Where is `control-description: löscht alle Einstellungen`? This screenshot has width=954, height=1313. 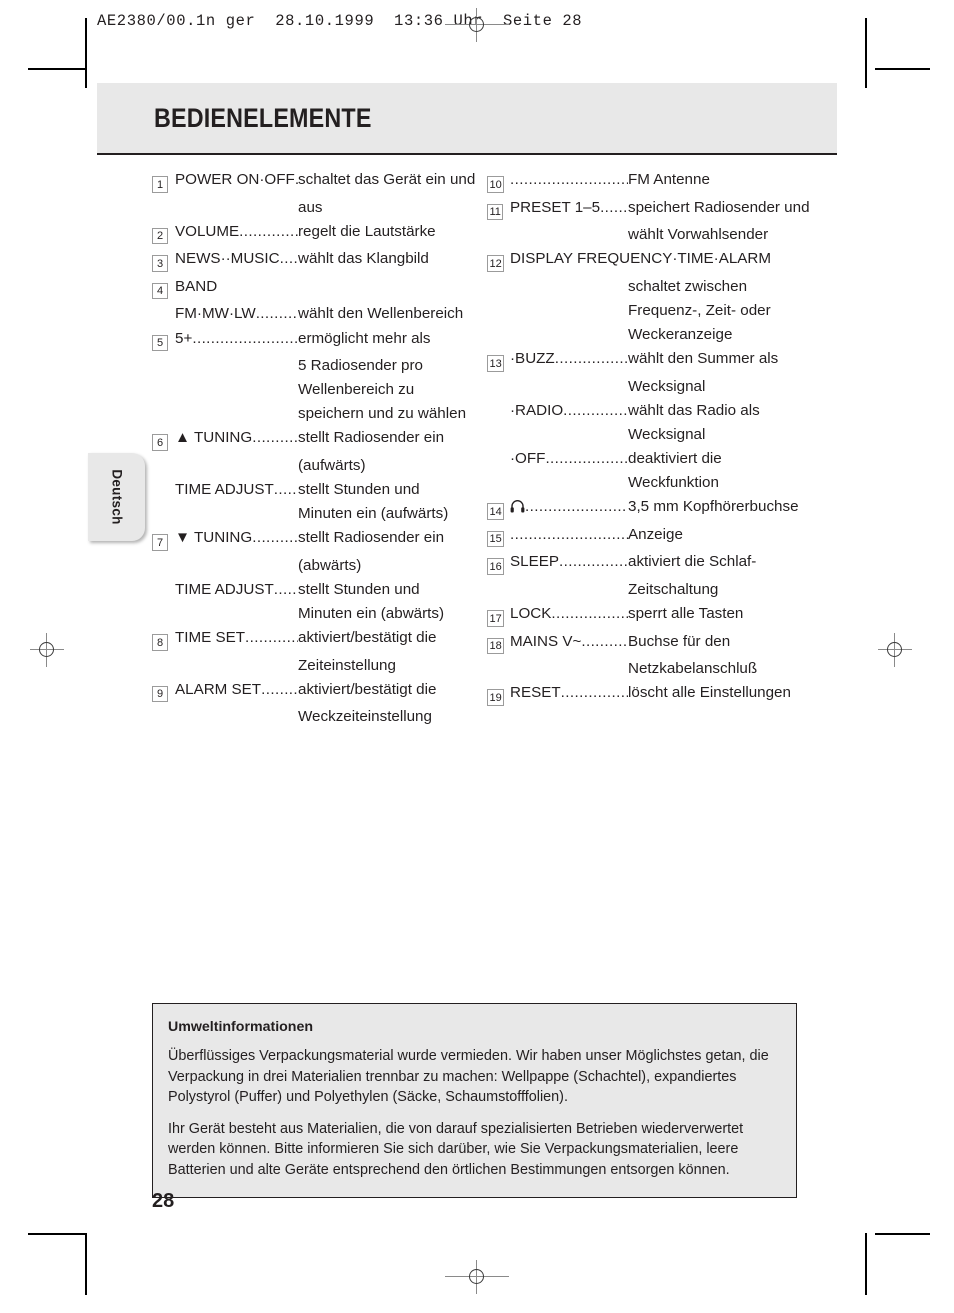 control-description: löscht alle Einstellungen is located at coordinates (709, 693).